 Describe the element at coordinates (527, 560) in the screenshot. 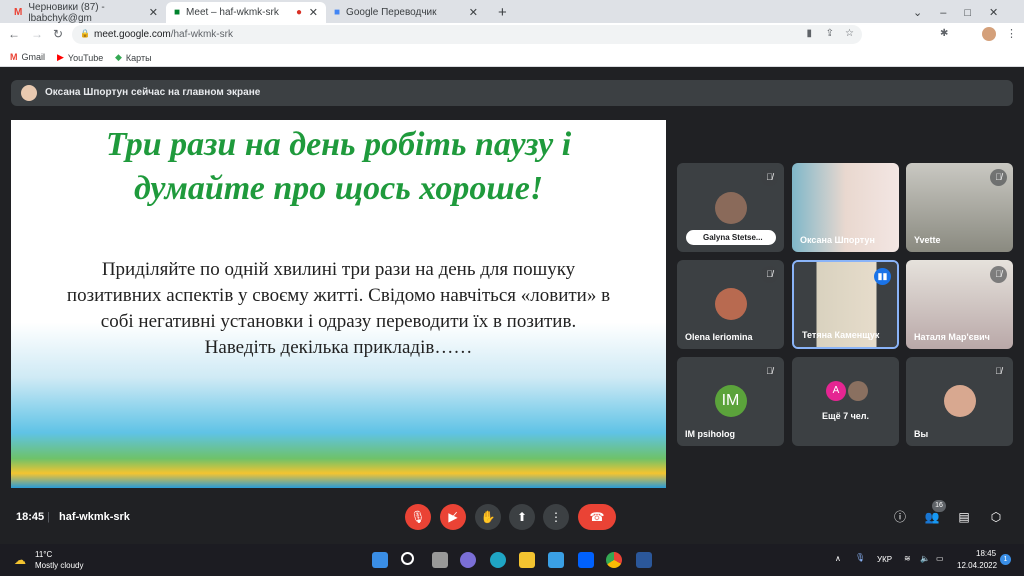

I see `file-explorer-icon` at that location.